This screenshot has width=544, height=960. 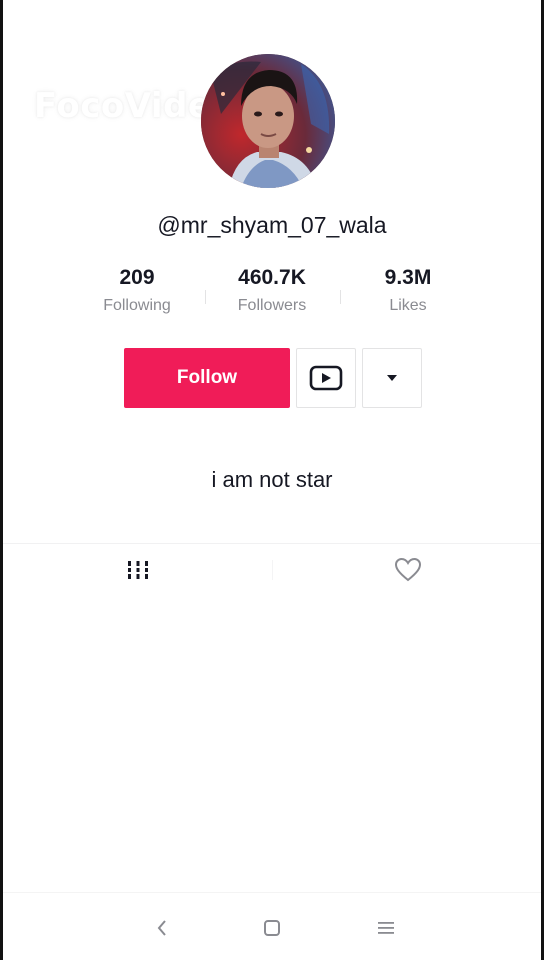 I want to click on system-nav-bar, so click(x=272, y=926).